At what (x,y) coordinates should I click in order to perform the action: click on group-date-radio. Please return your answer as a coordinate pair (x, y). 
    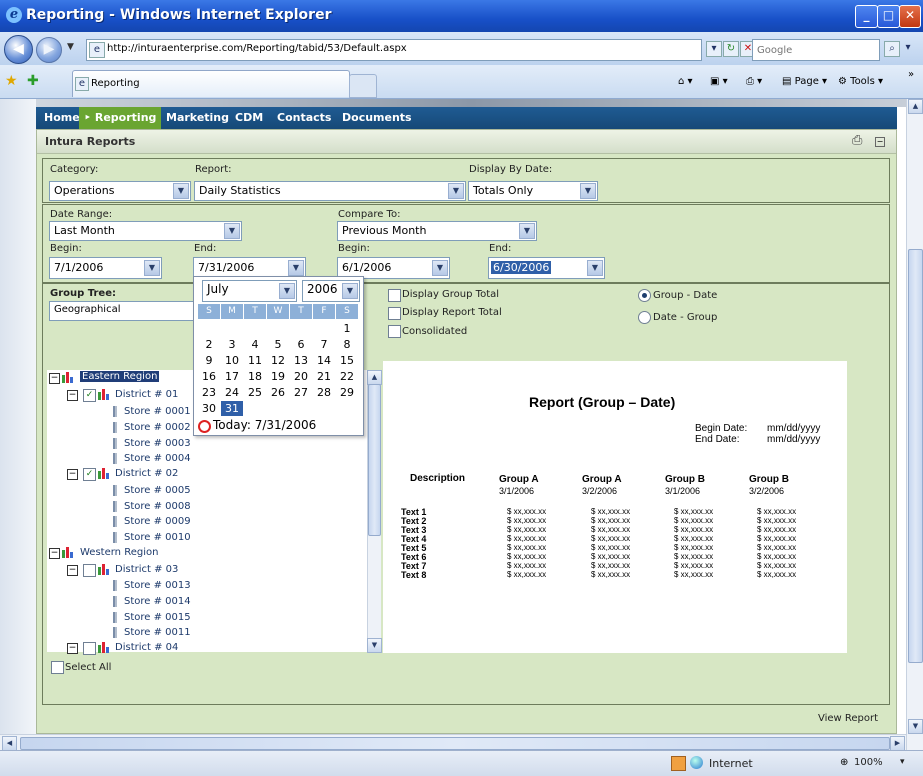
    Looking at the image, I should click on (644, 295).